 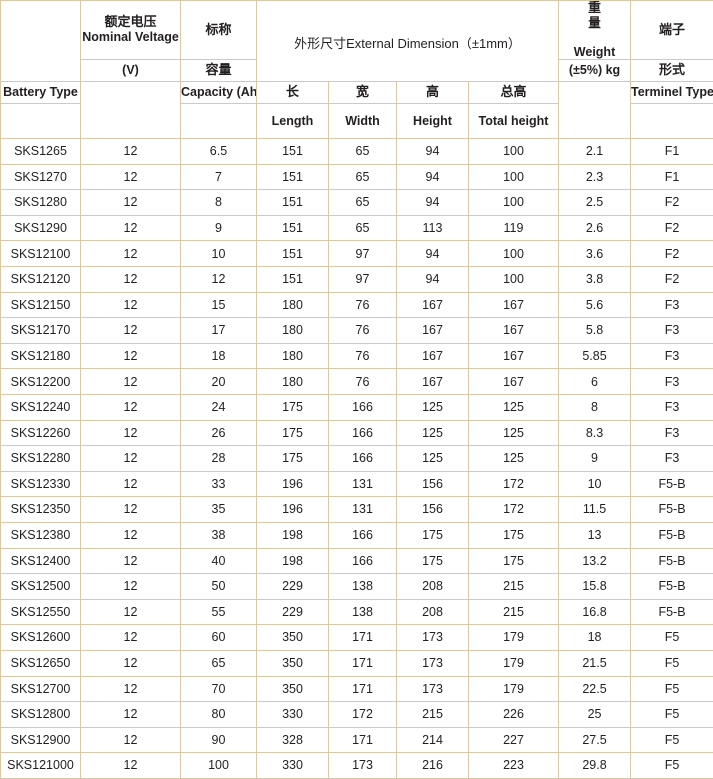 I want to click on cell-terminal: F5, so click(x=672, y=766).